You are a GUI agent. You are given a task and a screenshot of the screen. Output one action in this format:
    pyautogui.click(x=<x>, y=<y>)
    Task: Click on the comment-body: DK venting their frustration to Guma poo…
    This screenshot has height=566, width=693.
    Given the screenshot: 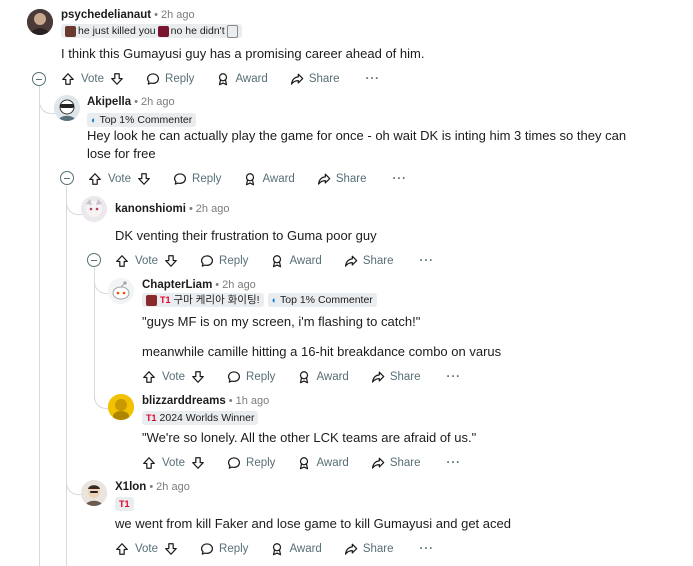 What is the action you would take?
    pyautogui.click(x=246, y=235)
    